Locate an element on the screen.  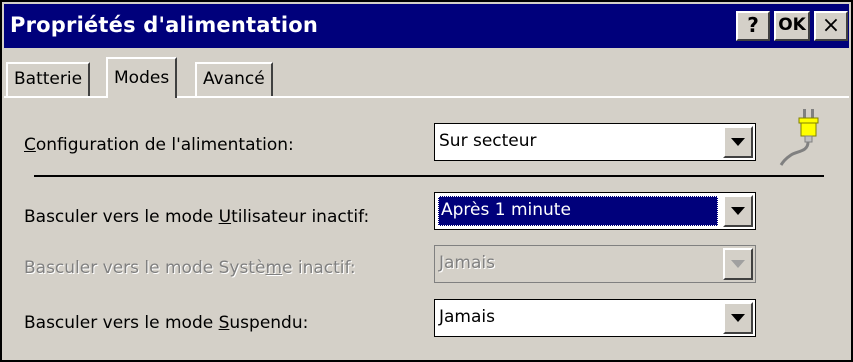
section-divider is located at coordinates (429, 176).